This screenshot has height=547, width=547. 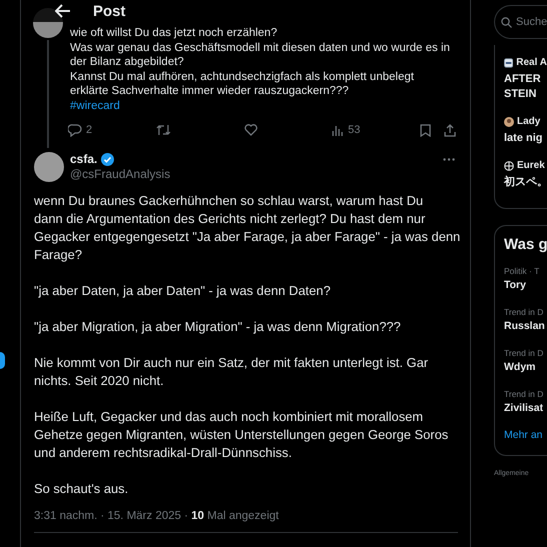 What do you see at coordinates (522, 271) in the screenshot?
I see `trend-category: Politik · T` at bounding box center [522, 271].